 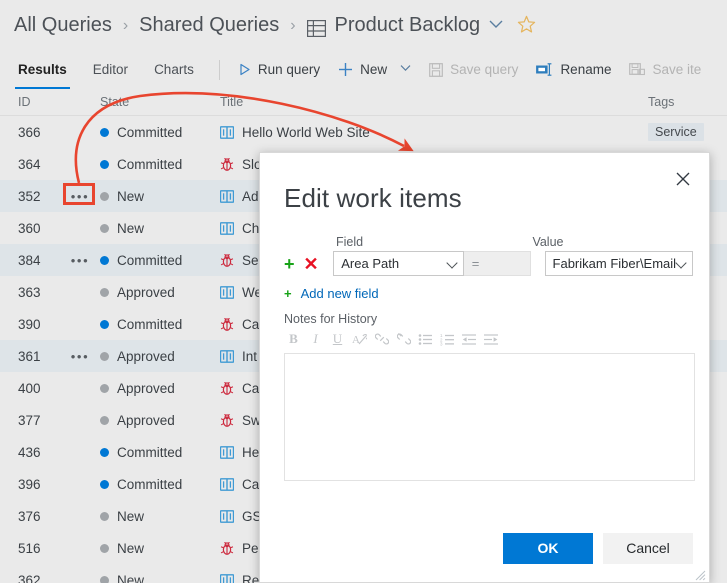 What do you see at coordinates (398, 263) in the screenshot?
I see `field-select: Area Path` at bounding box center [398, 263].